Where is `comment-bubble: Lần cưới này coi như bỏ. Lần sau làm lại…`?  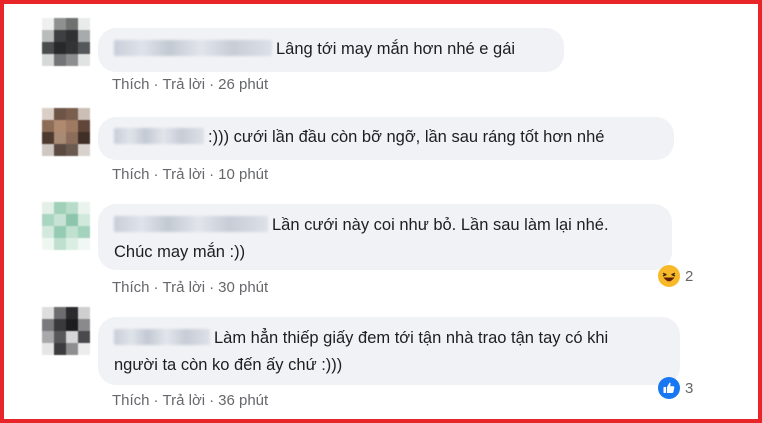
comment-bubble: Lần cưới này coi như bỏ. Lần sau làm lại… is located at coordinates (385, 237).